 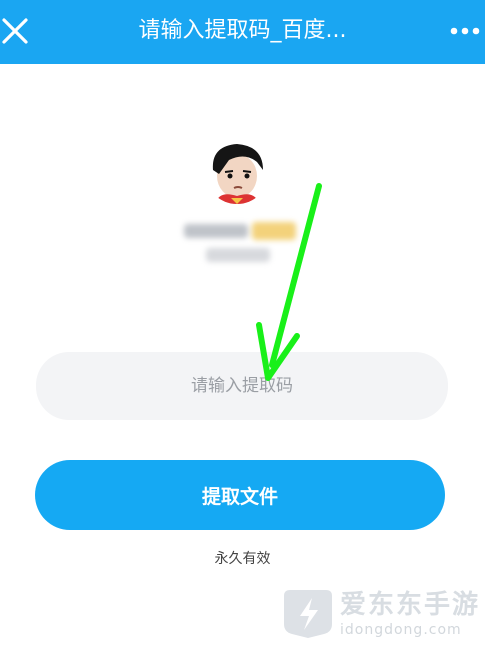 I want to click on more-icon, so click(x=465, y=31).